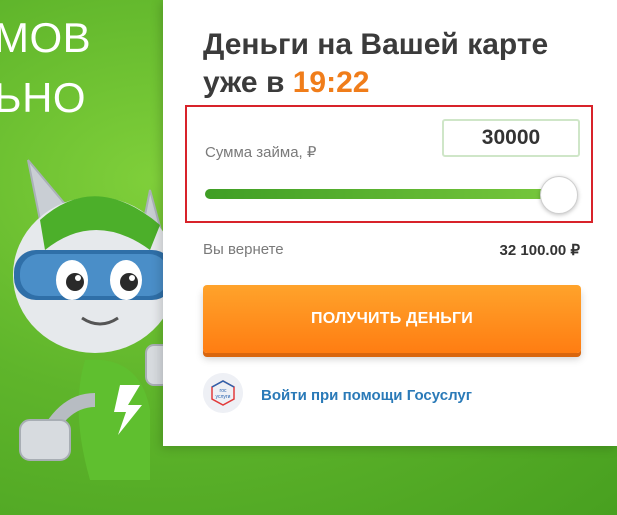 This screenshot has width=617, height=515. I want to click on promo-headline-line1: МОВ, so click(46, 37).